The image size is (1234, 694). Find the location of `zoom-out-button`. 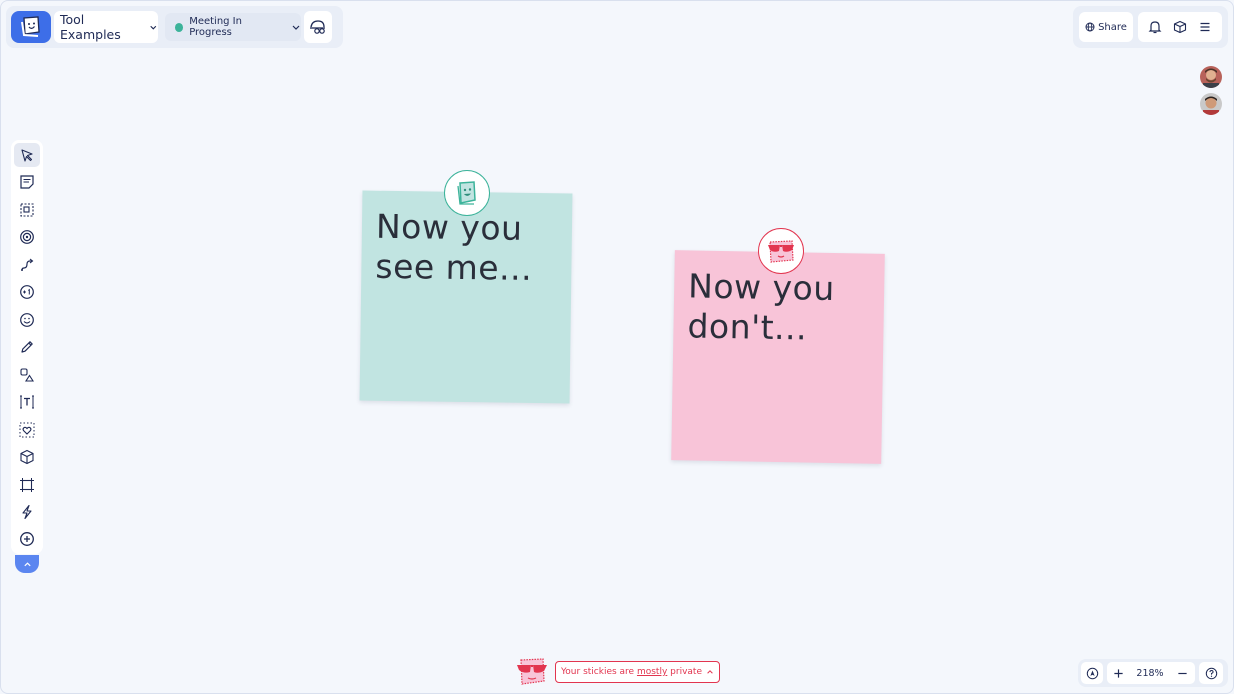

zoom-out-button is located at coordinates (1182, 673).